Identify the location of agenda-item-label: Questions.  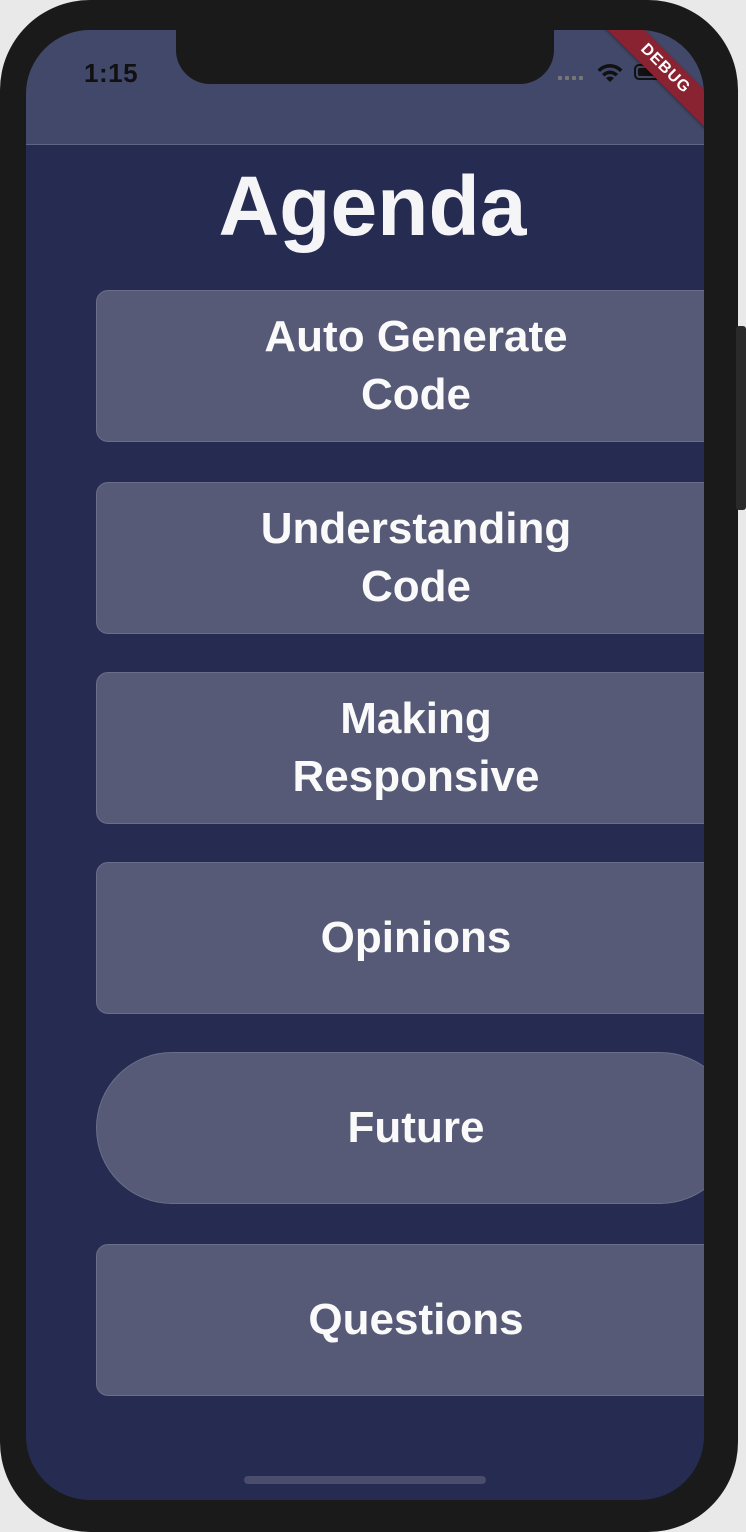
(416, 1319).